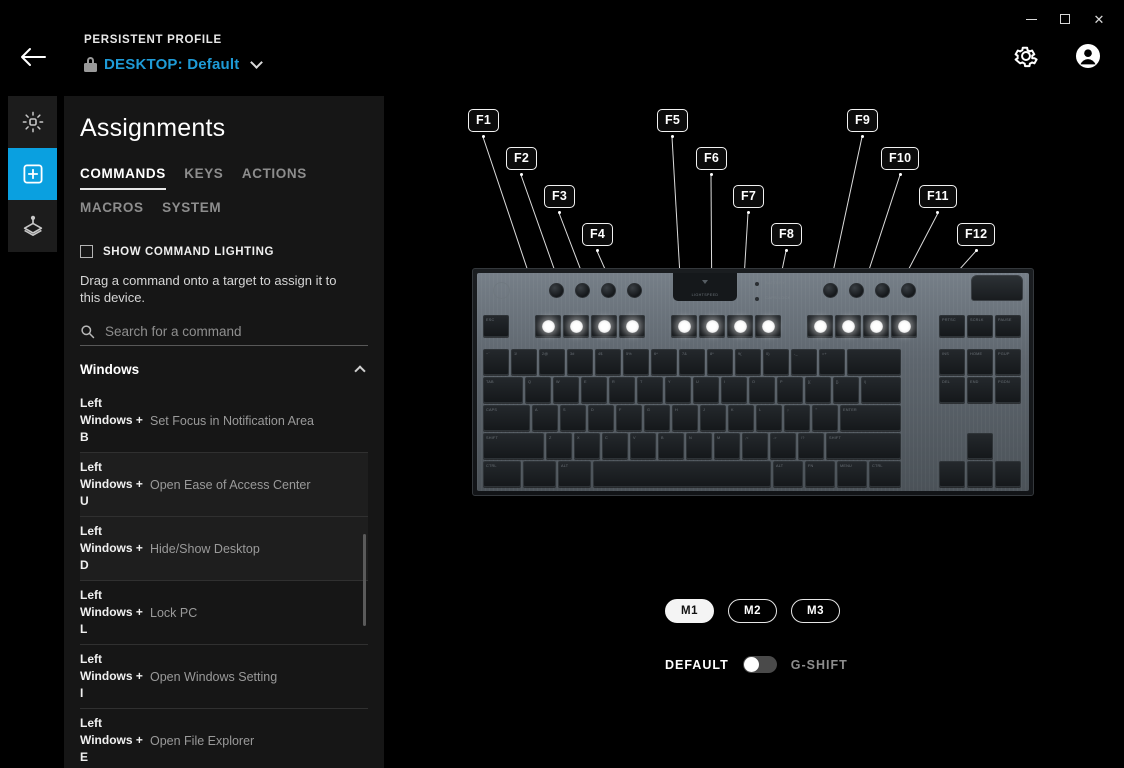 This screenshot has height=768, width=1124. What do you see at coordinates (601, 418) in the screenshot?
I see `key-d: D` at bounding box center [601, 418].